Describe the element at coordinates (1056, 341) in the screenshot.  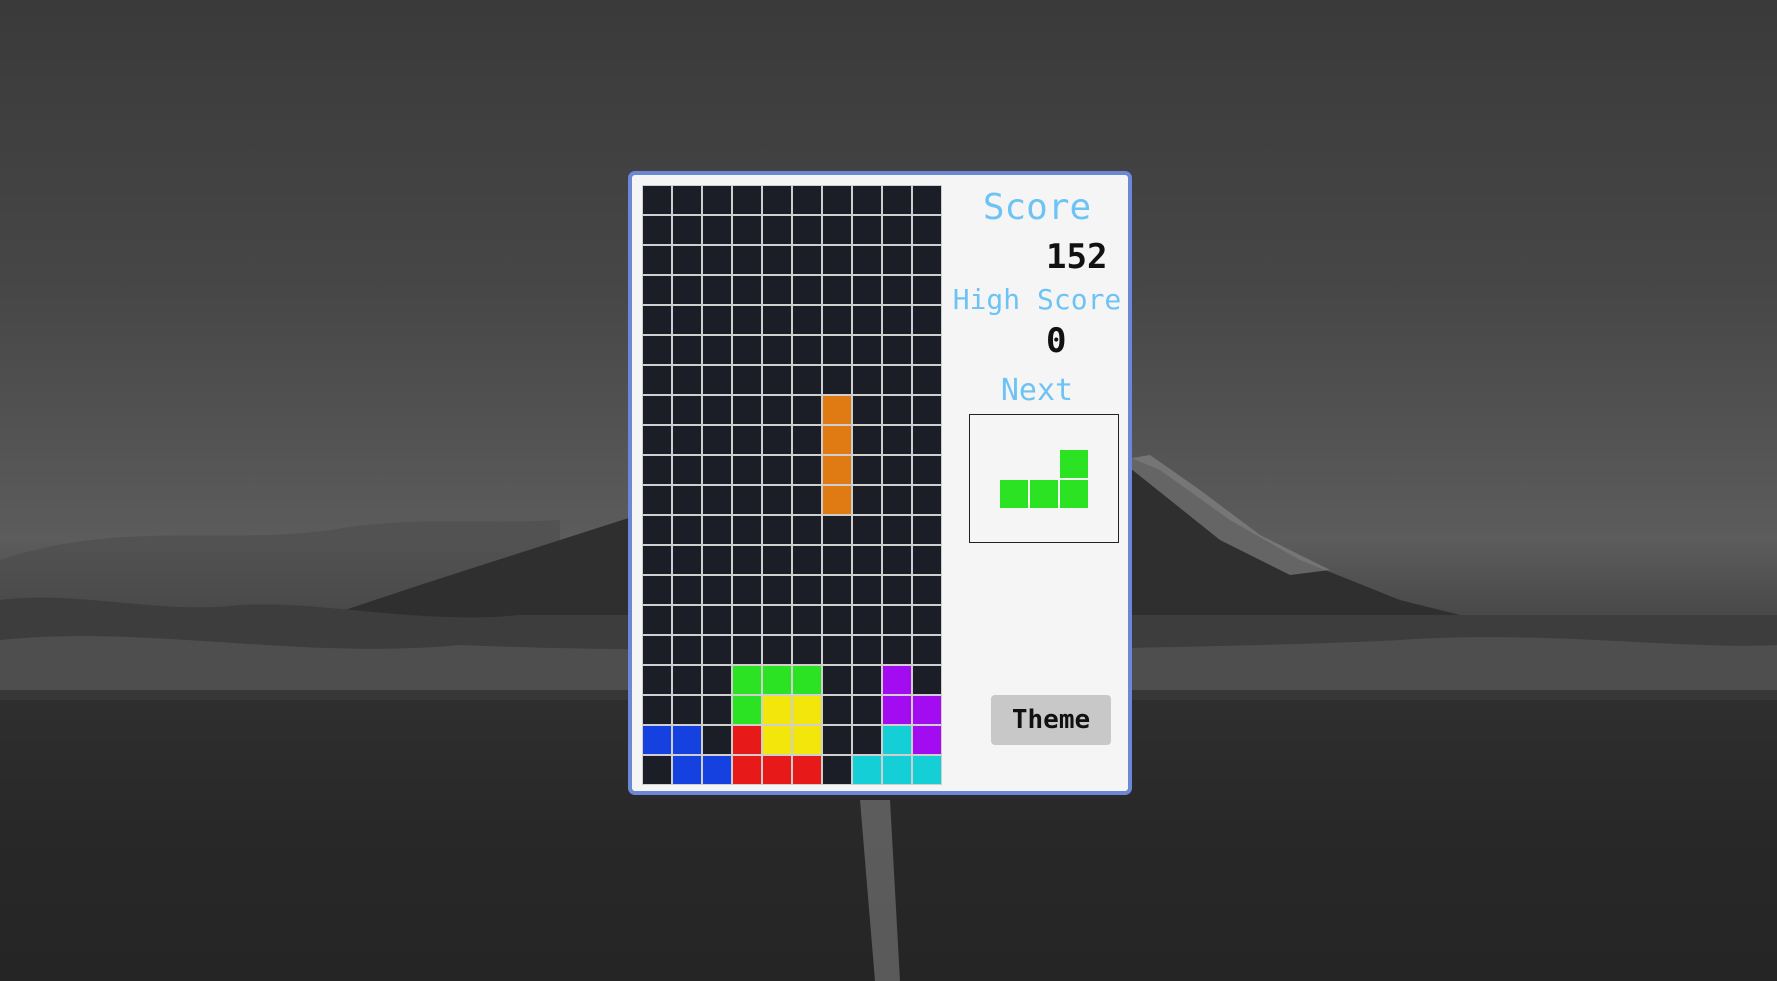
I see `high-score-value: 0` at that location.